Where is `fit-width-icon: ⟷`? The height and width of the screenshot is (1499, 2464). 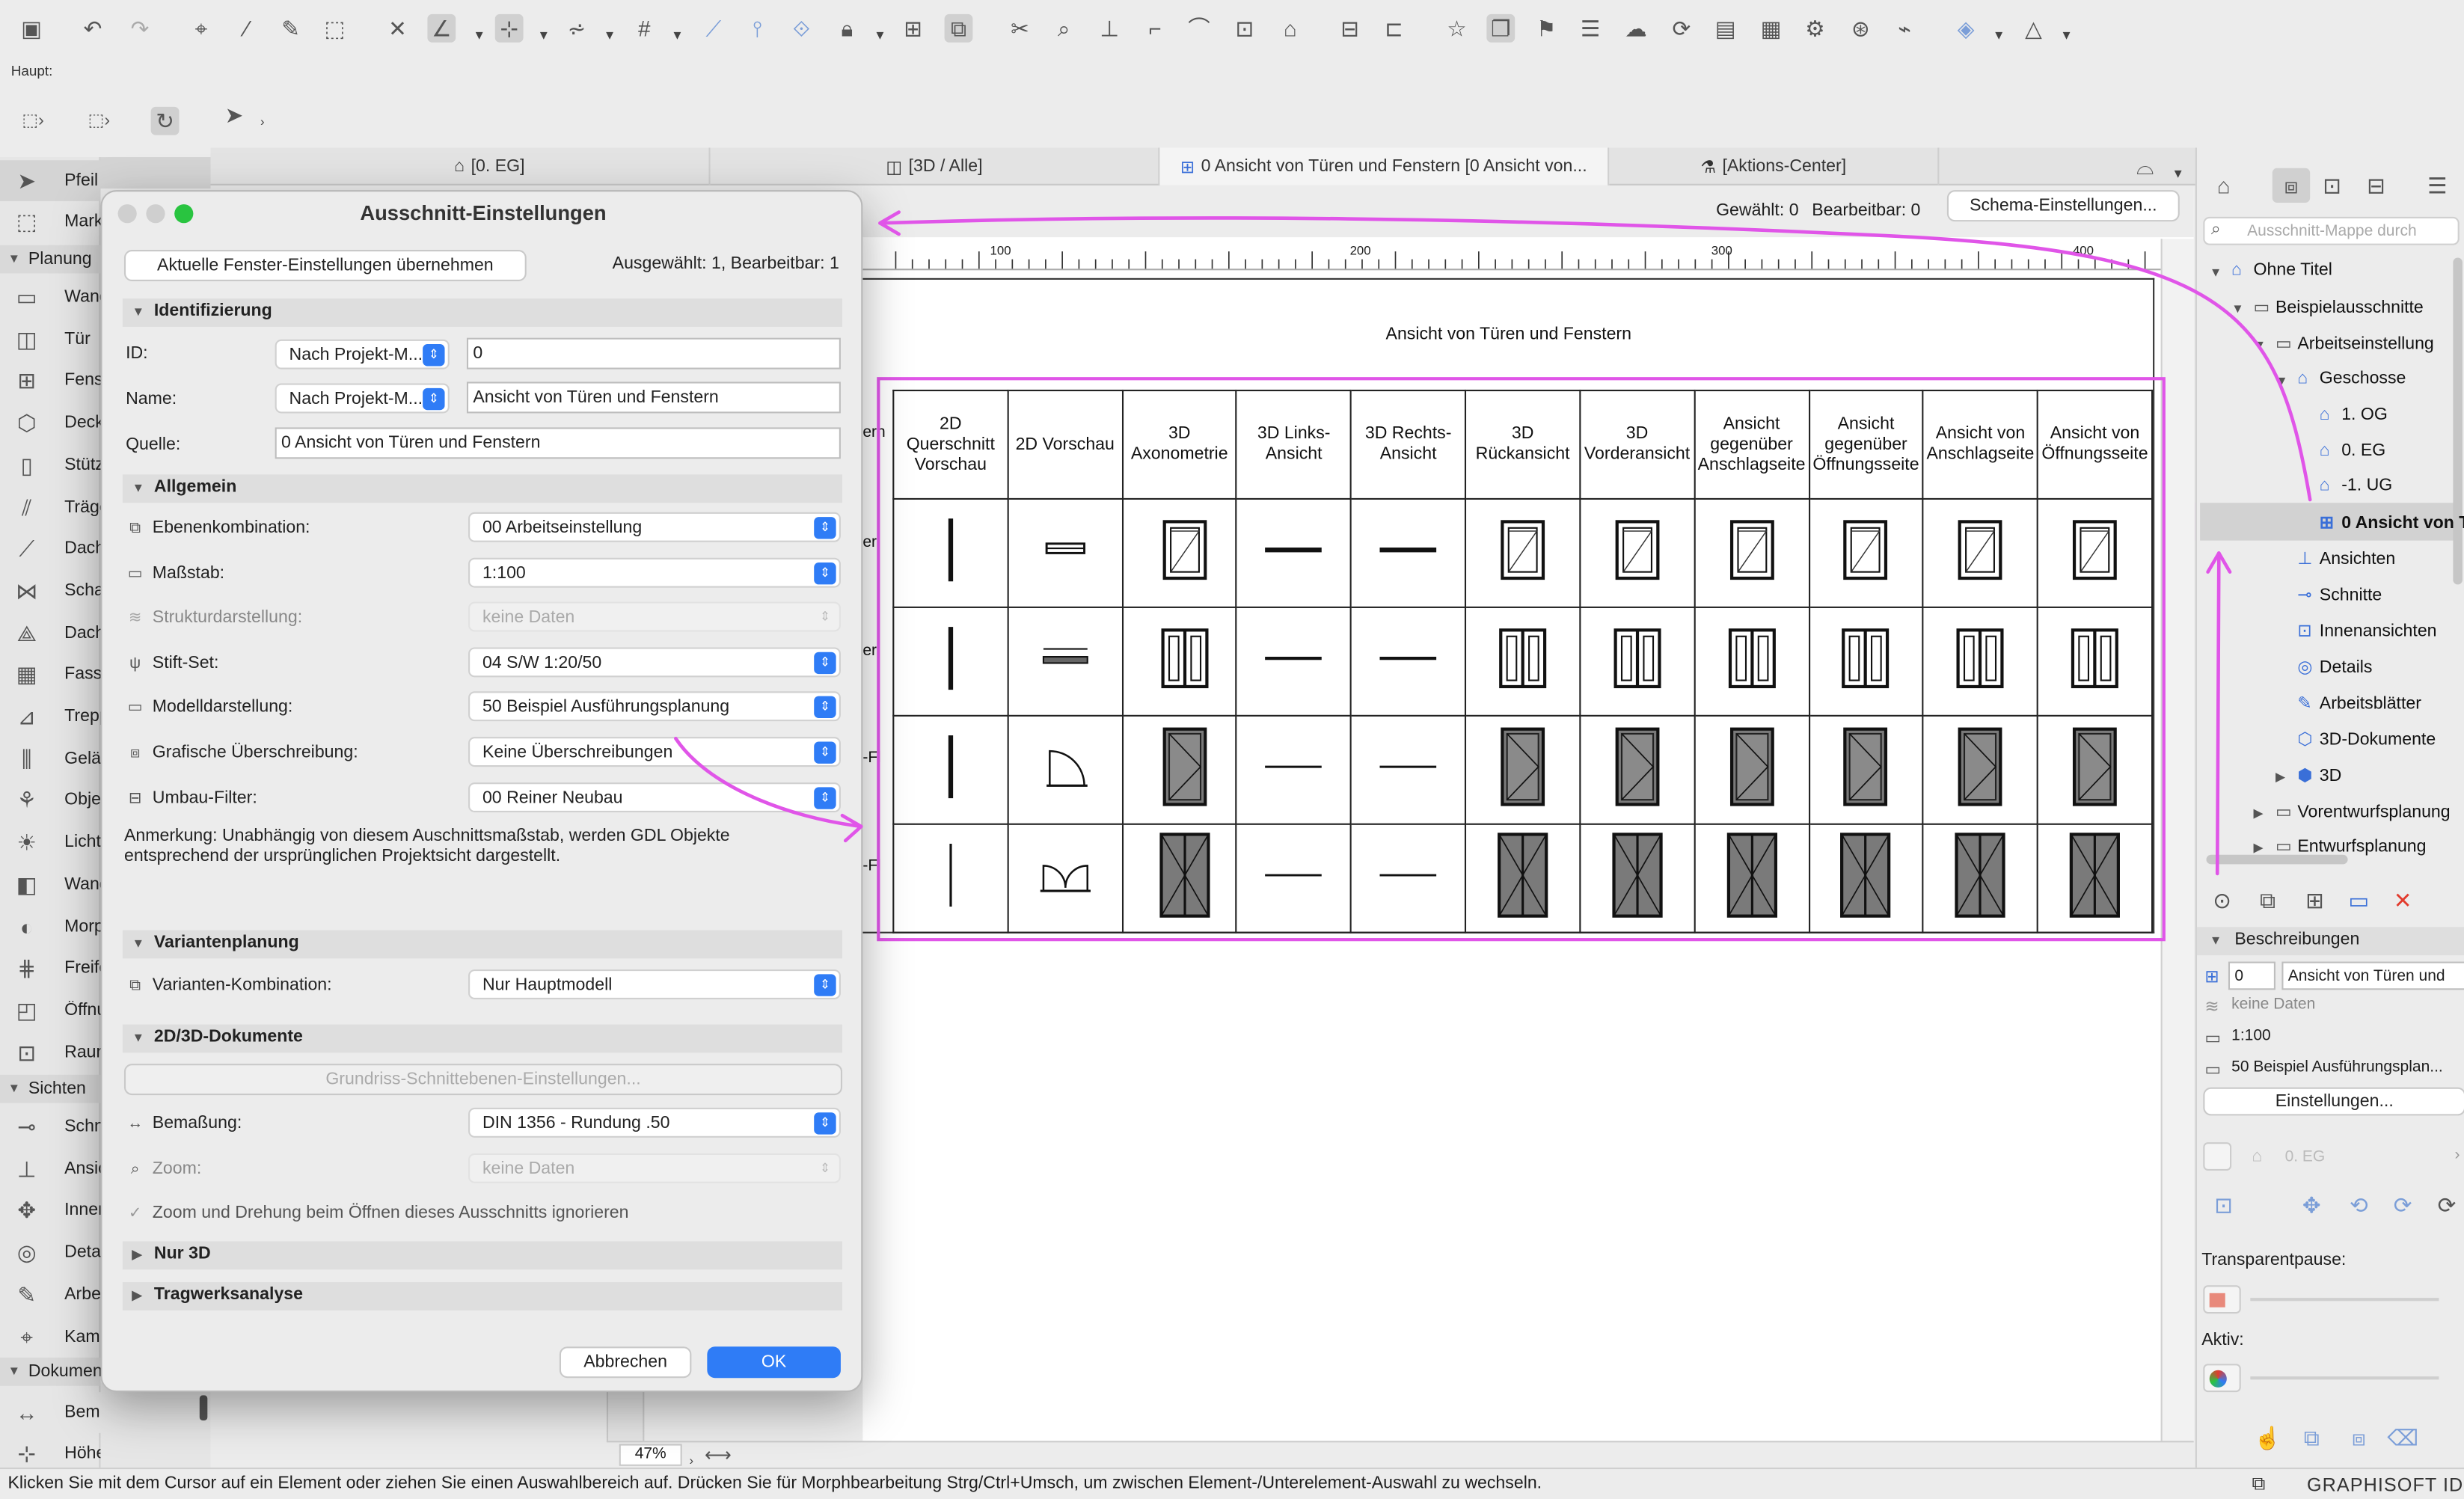
fit-width-icon: ⟷ is located at coordinates (718, 1455).